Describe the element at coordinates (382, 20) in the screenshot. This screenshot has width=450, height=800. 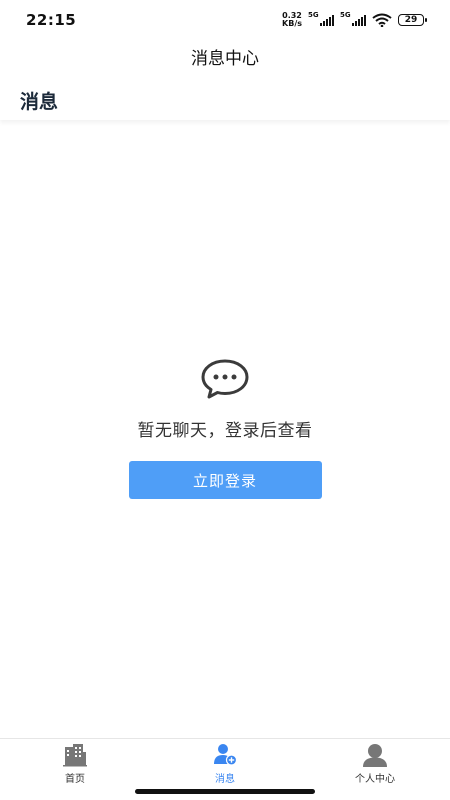
I see `wifi-icon` at that location.